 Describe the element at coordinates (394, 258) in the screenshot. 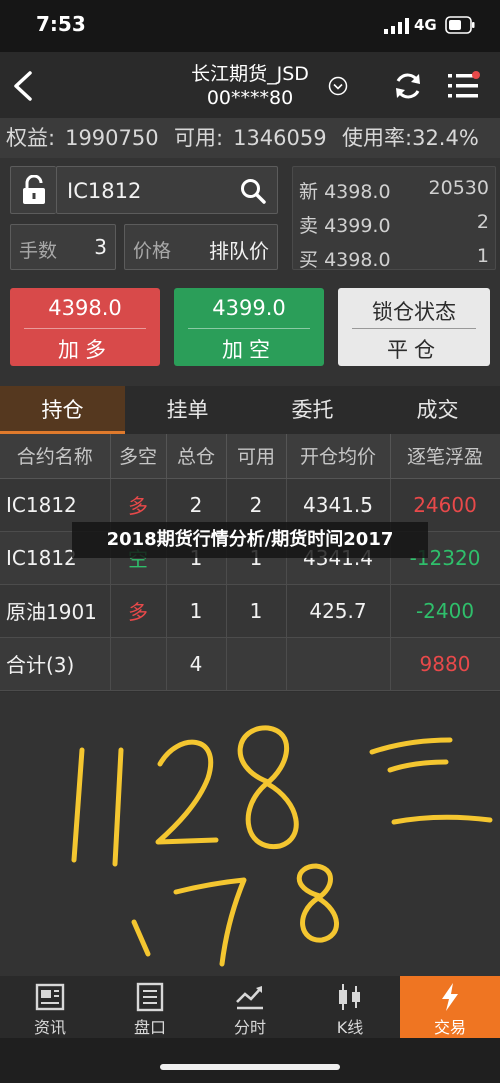

I see `quote-bid: 买 4398.0 1` at that location.